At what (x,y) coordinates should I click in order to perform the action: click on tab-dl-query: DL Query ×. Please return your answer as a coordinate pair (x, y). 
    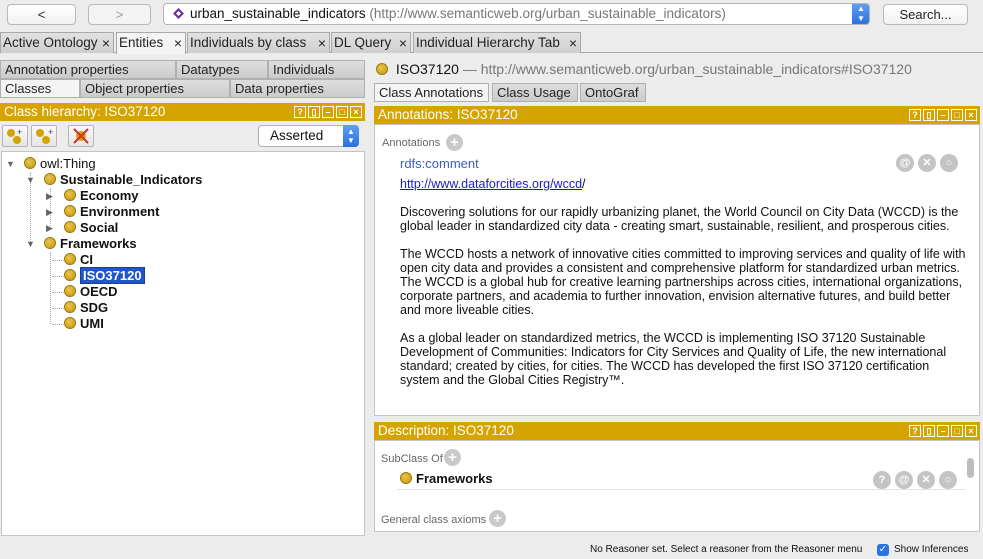
    Looking at the image, I should click on (371, 42).